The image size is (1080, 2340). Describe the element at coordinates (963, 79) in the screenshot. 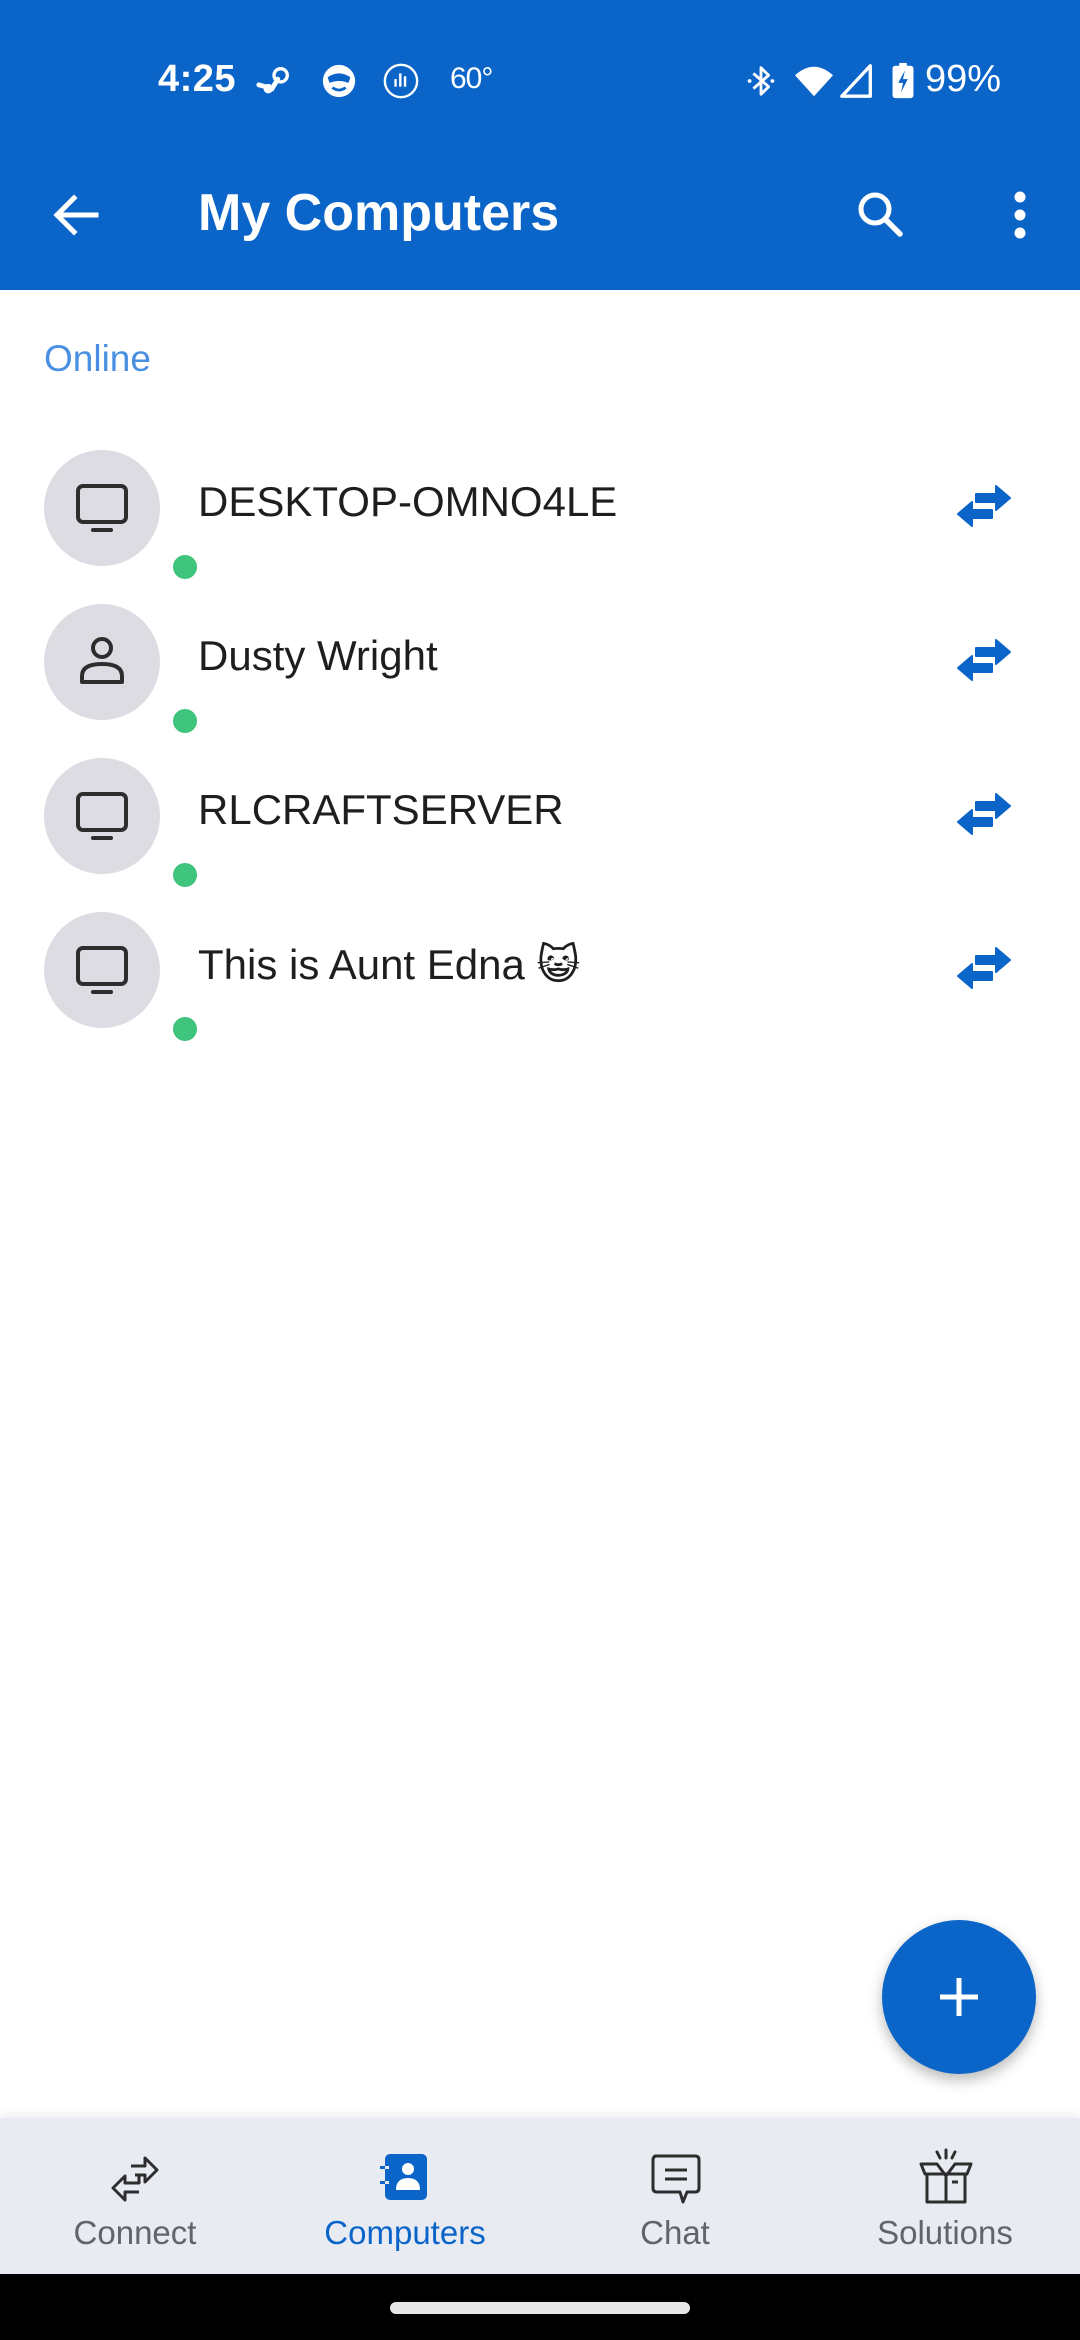

I see `battery-percent: 99%` at that location.